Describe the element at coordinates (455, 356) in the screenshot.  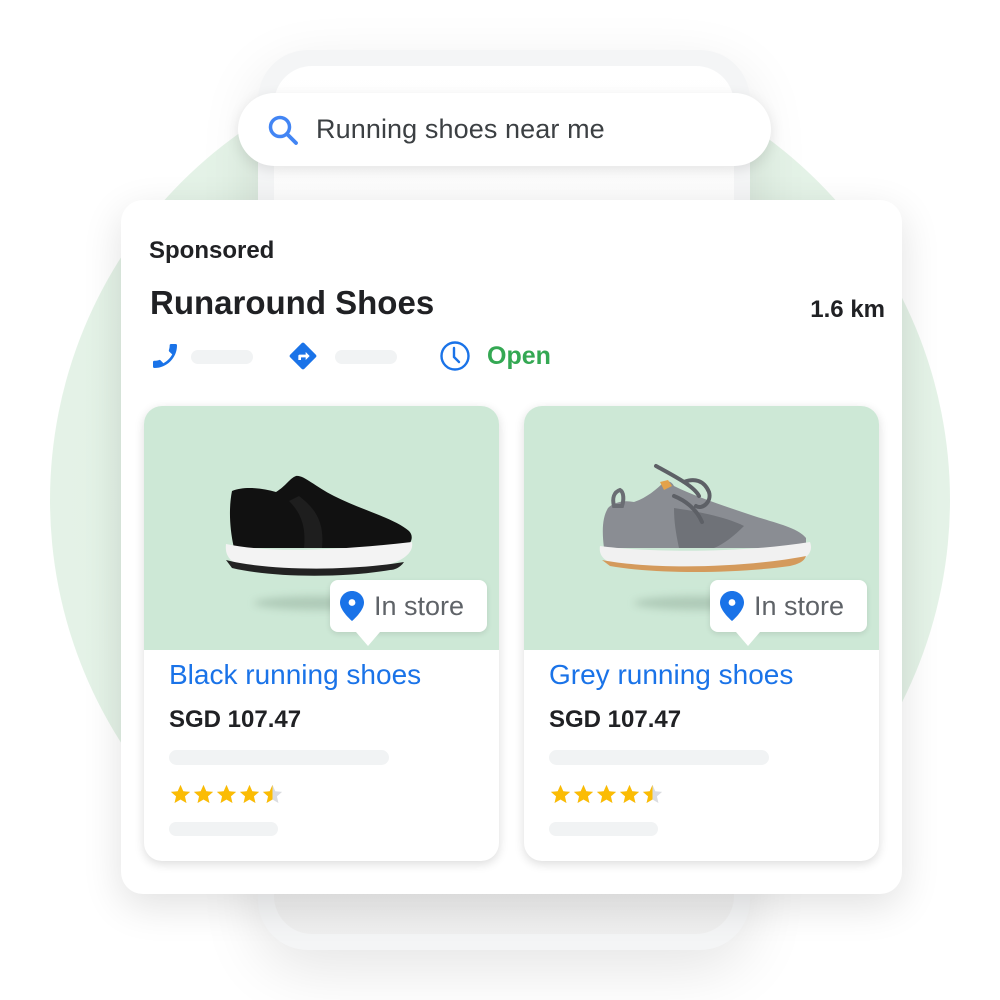
I see `clock-icon` at that location.